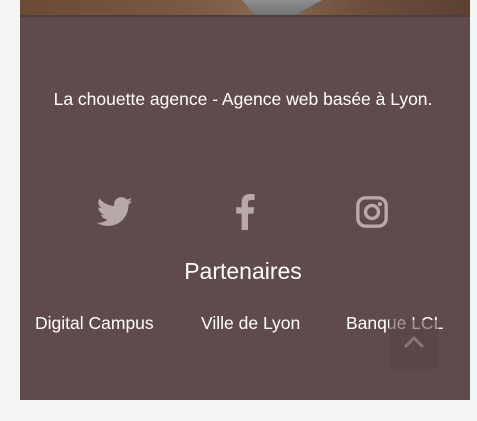 The image size is (477, 421). I want to click on chevron-up-icon, so click(414, 344).